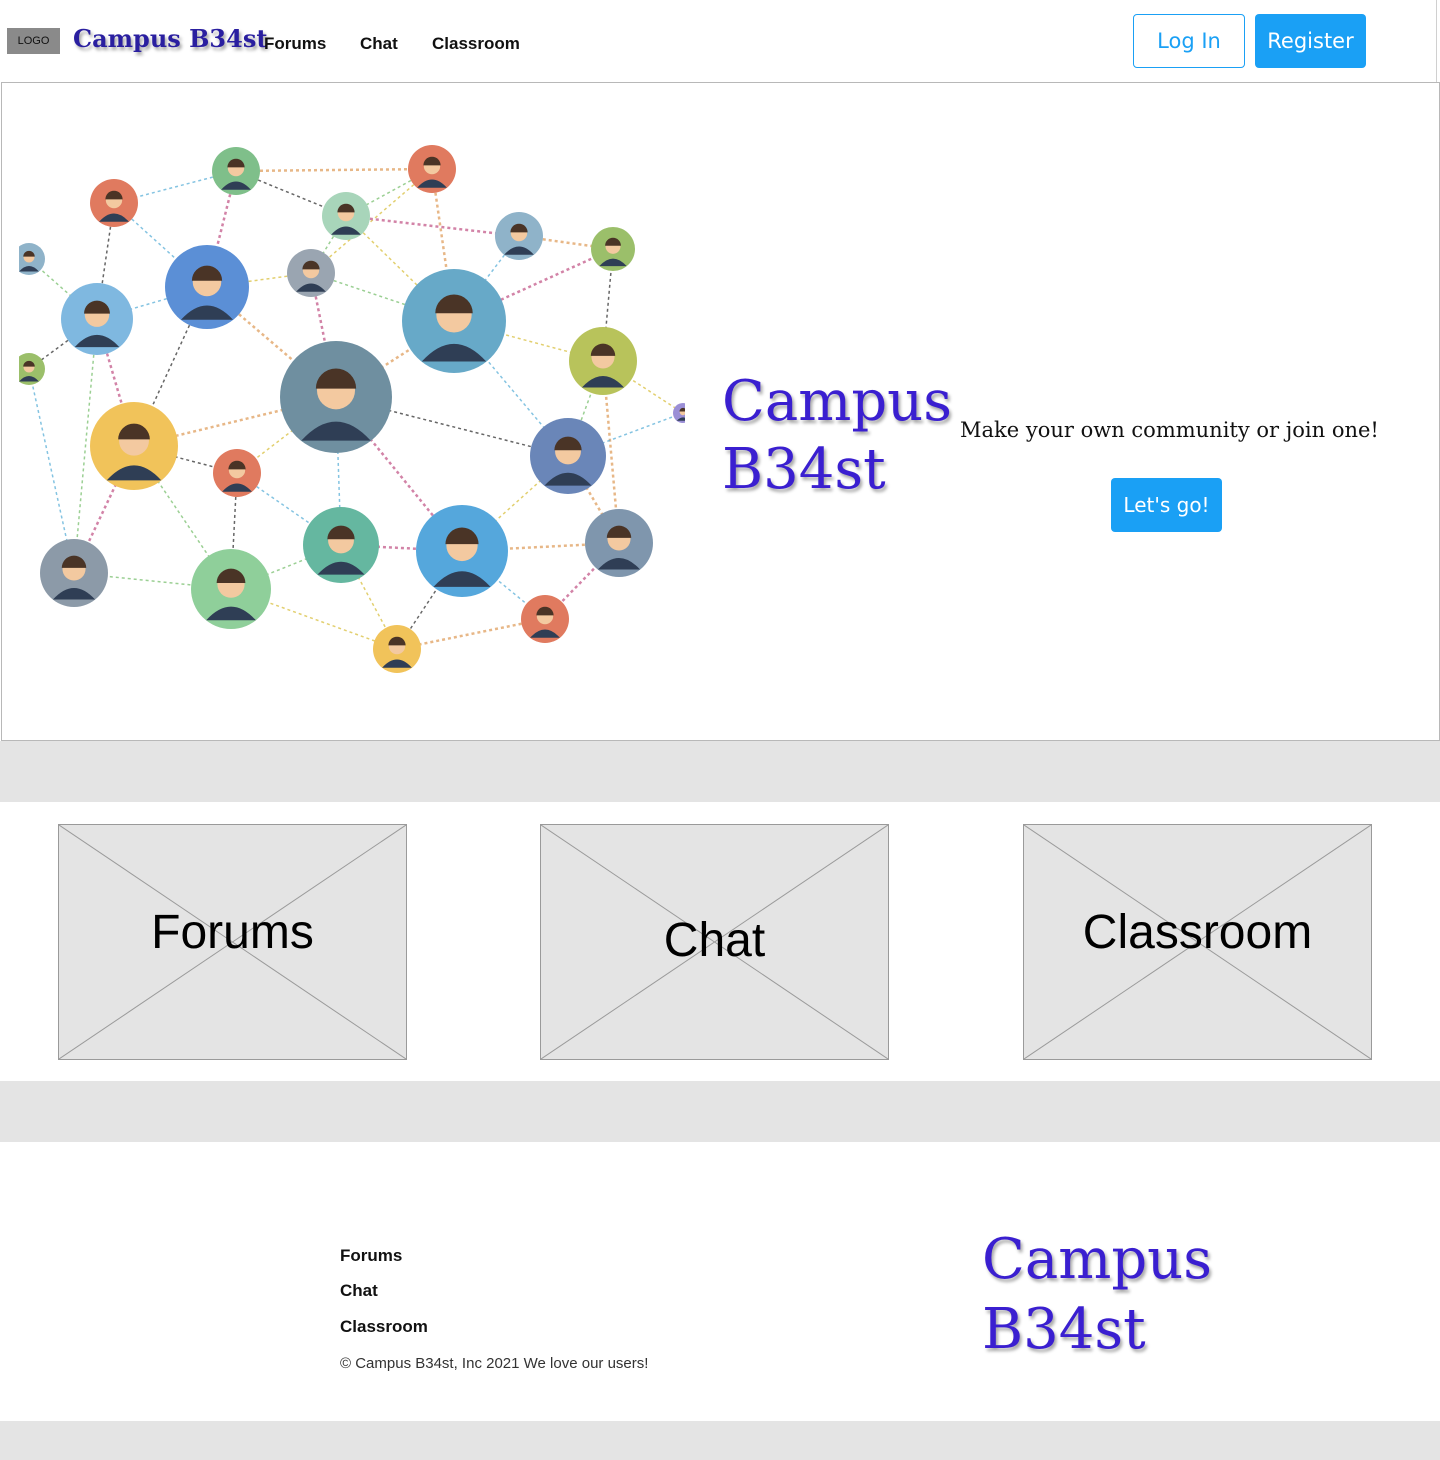  What do you see at coordinates (33, 41) in the screenshot?
I see `logo-placeholder: LOGO` at bounding box center [33, 41].